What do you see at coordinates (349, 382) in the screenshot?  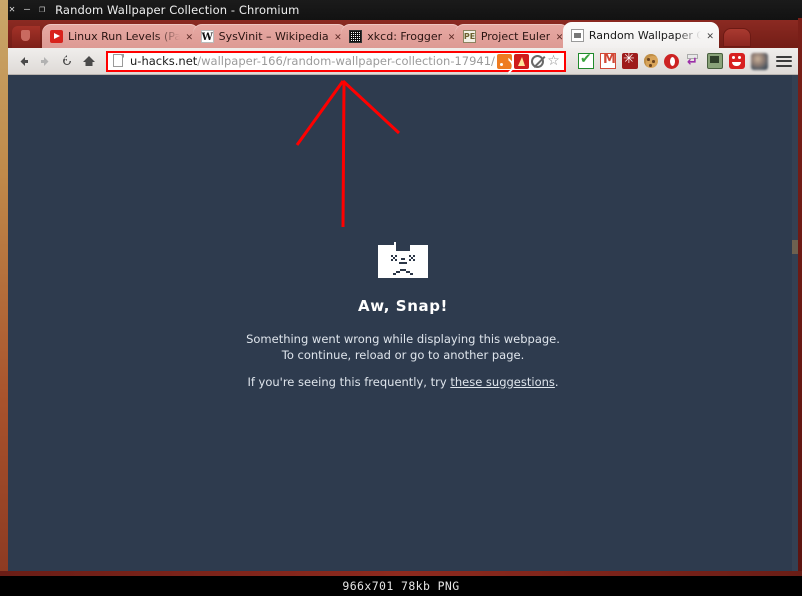 I see `error-line-3-prefix: If you're seeing this frequently, try` at bounding box center [349, 382].